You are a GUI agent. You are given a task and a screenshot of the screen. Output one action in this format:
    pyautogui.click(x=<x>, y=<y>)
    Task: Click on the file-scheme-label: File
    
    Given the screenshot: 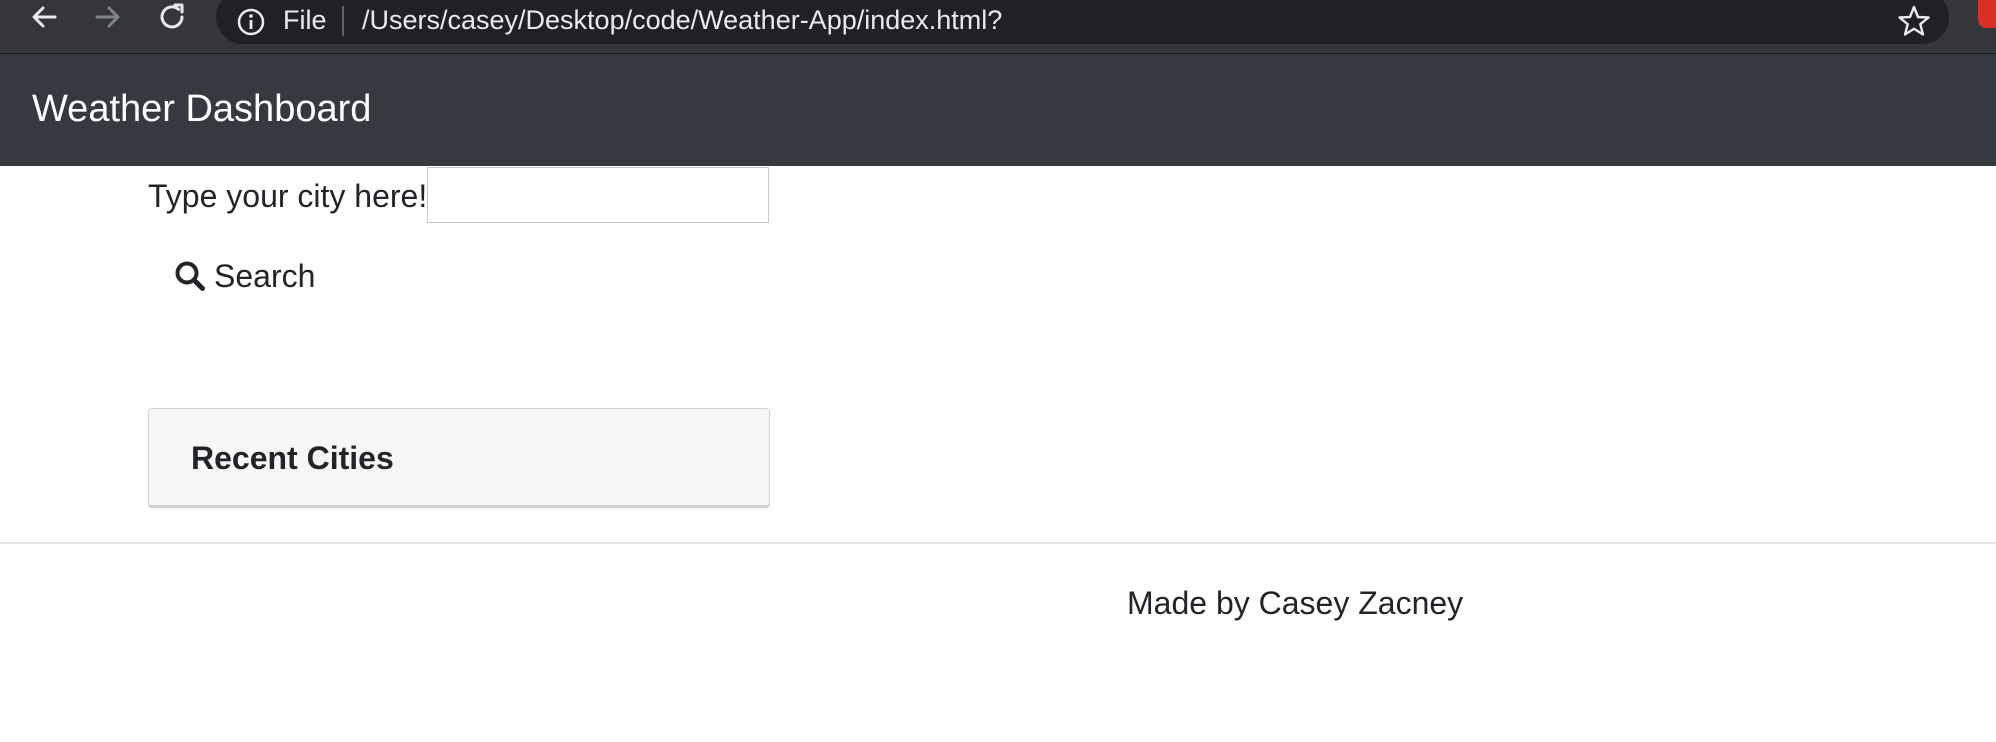 What is the action you would take?
    pyautogui.click(x=305, y=20)
    